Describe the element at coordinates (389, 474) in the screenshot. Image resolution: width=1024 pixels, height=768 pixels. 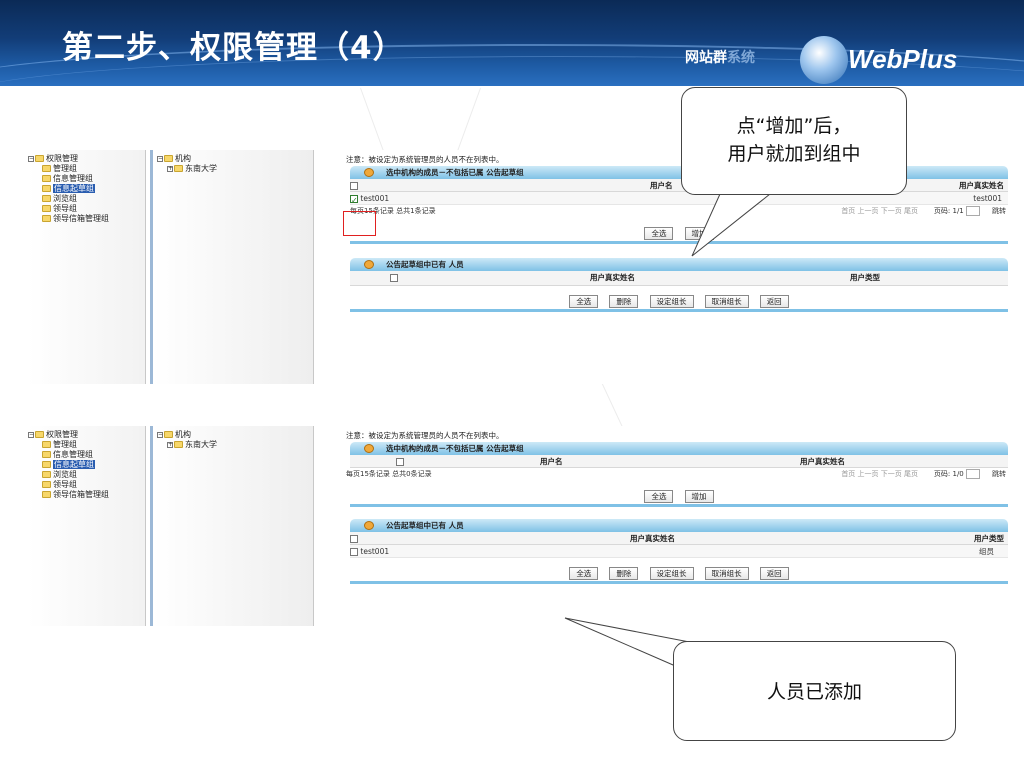
I see `pager-summary: 每页15条记录 总共0条记录` at that location.